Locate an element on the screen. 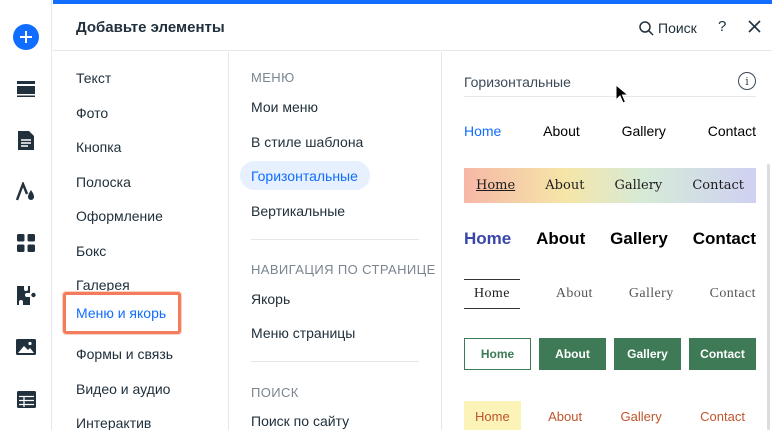  info-icon: i is located at coordinates (747, 81).